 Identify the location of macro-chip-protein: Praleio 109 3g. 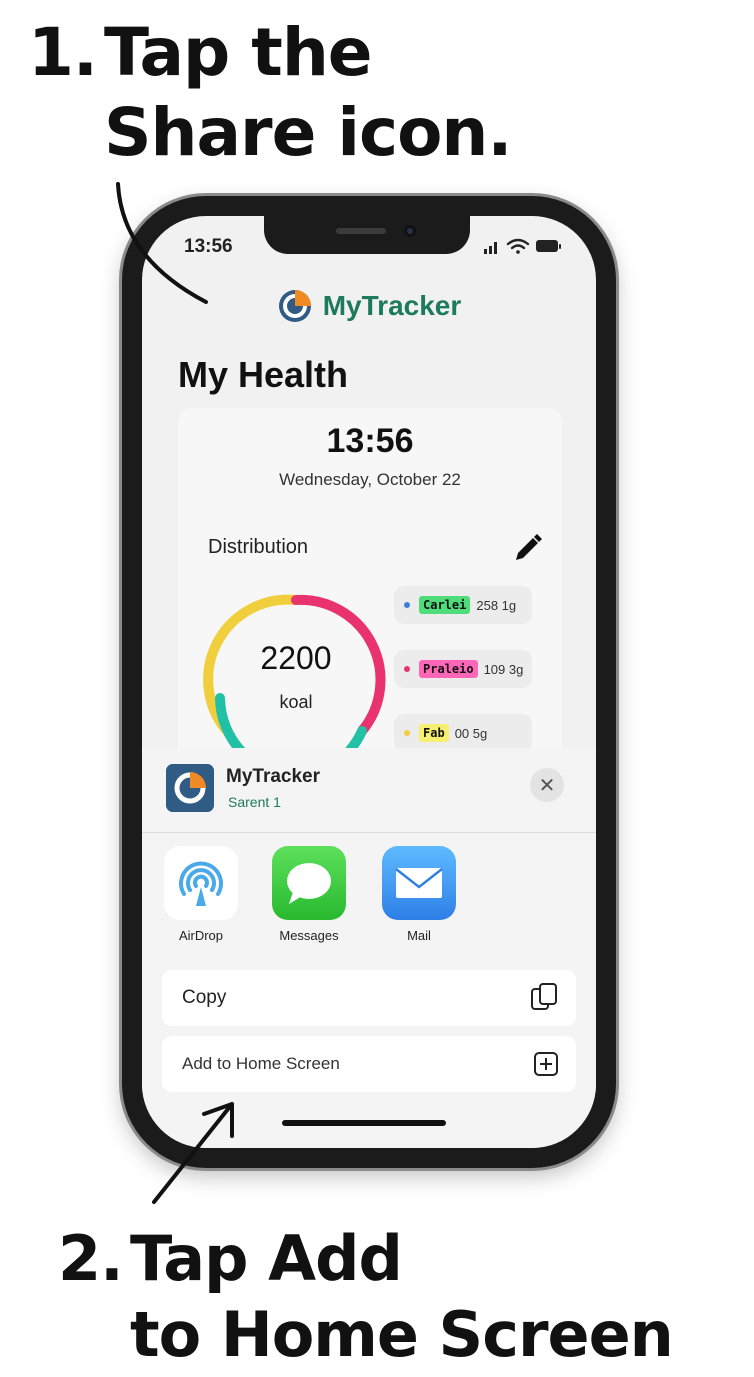
(463, 669).